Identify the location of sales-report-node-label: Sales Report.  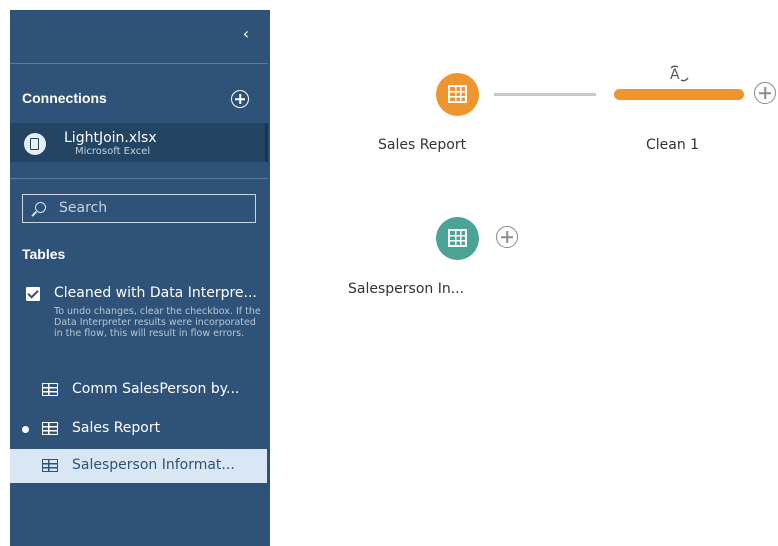
(422, 145).